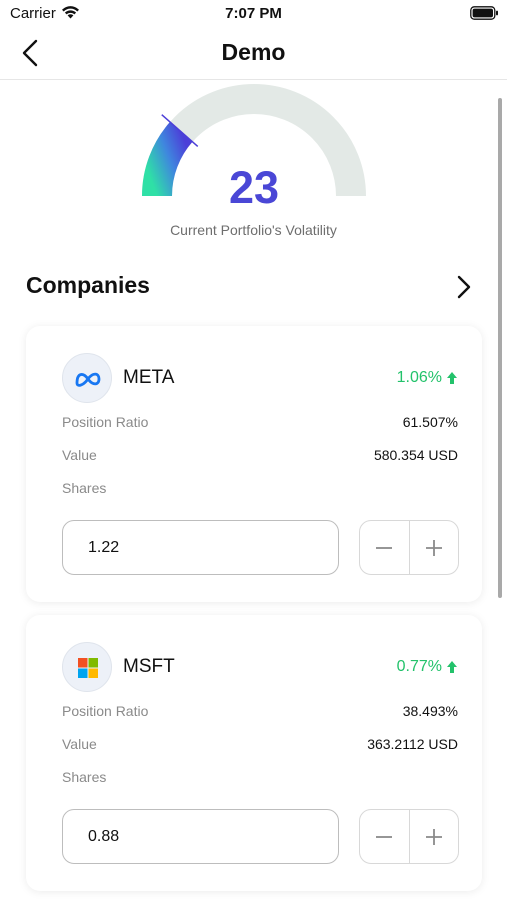 This screenshot has height=900, width=507. Describe the element at coordinates (87, 667) in the screenshot. I see `microsoft-logo-icon` at that location.